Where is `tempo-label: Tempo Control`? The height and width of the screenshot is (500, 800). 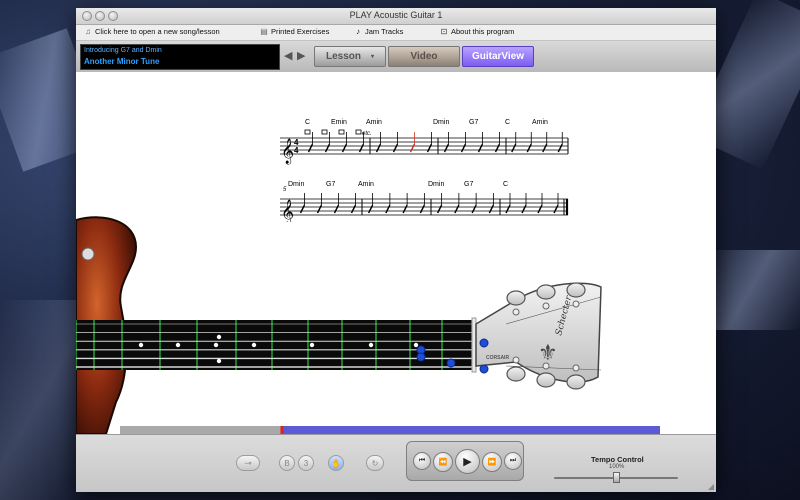 tempo-label: Tempo Control is located at coordinates (617, 459).